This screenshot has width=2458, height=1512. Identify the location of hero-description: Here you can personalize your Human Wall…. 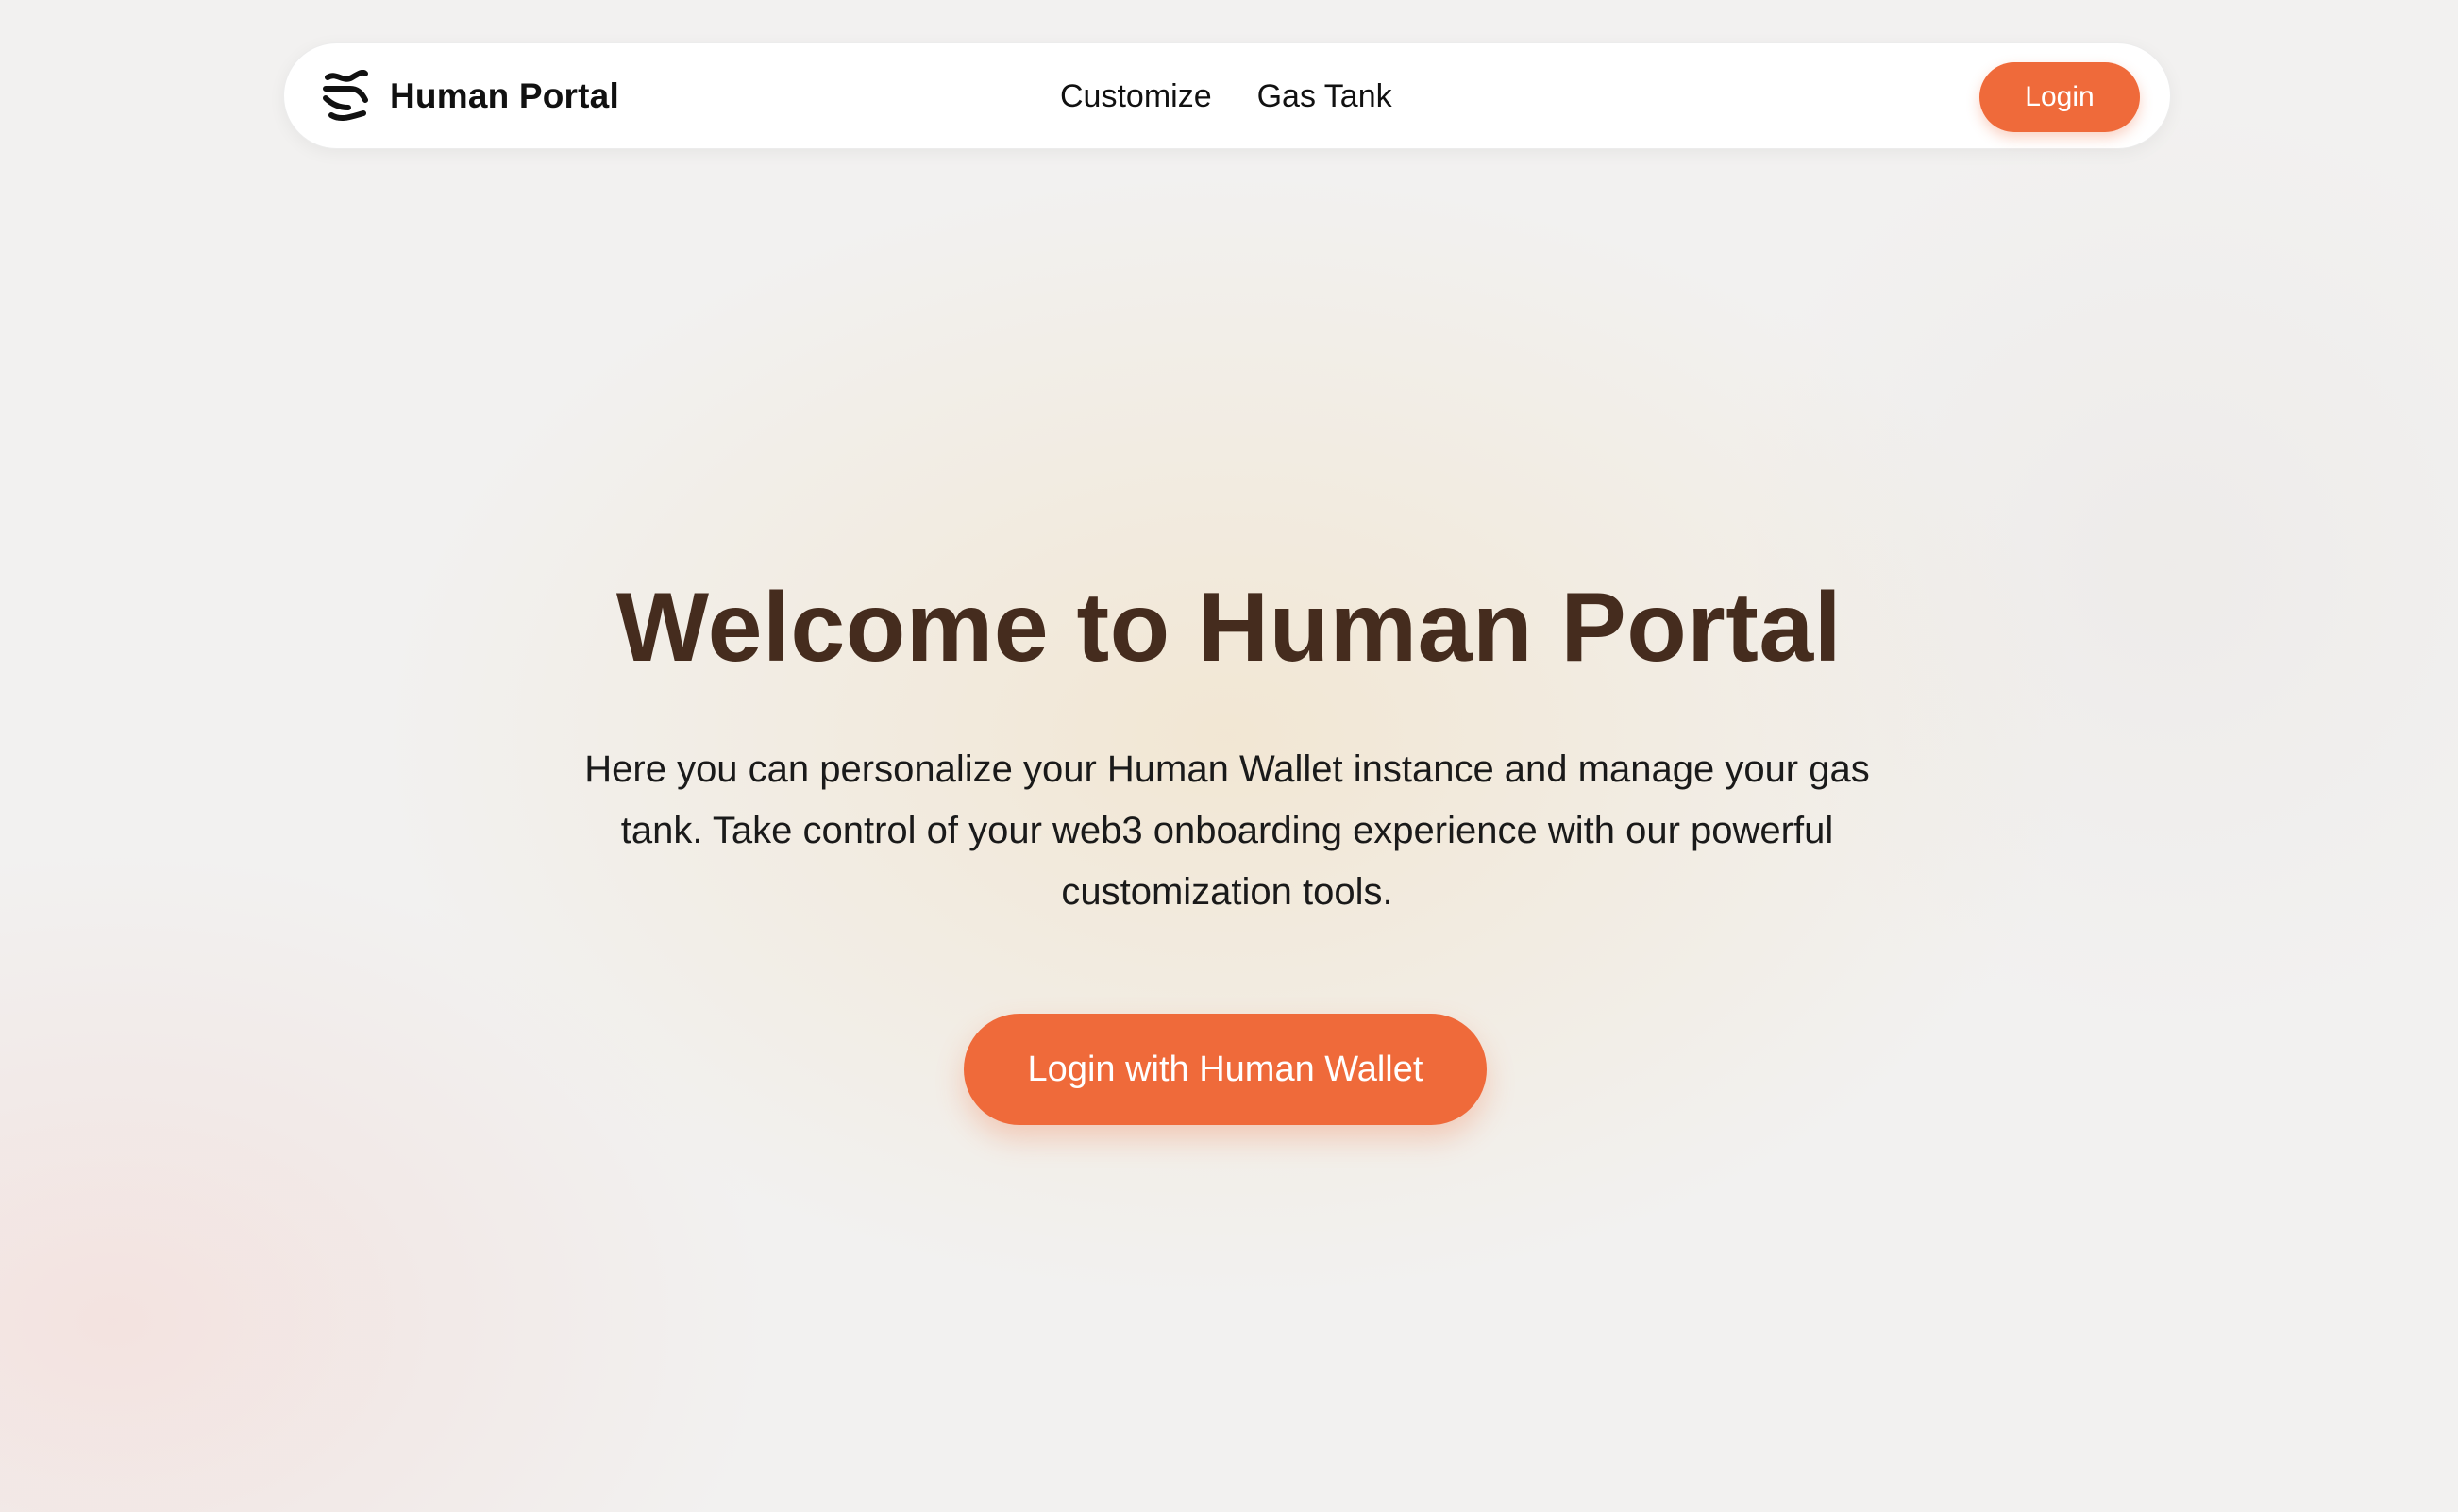
(1227, 830).